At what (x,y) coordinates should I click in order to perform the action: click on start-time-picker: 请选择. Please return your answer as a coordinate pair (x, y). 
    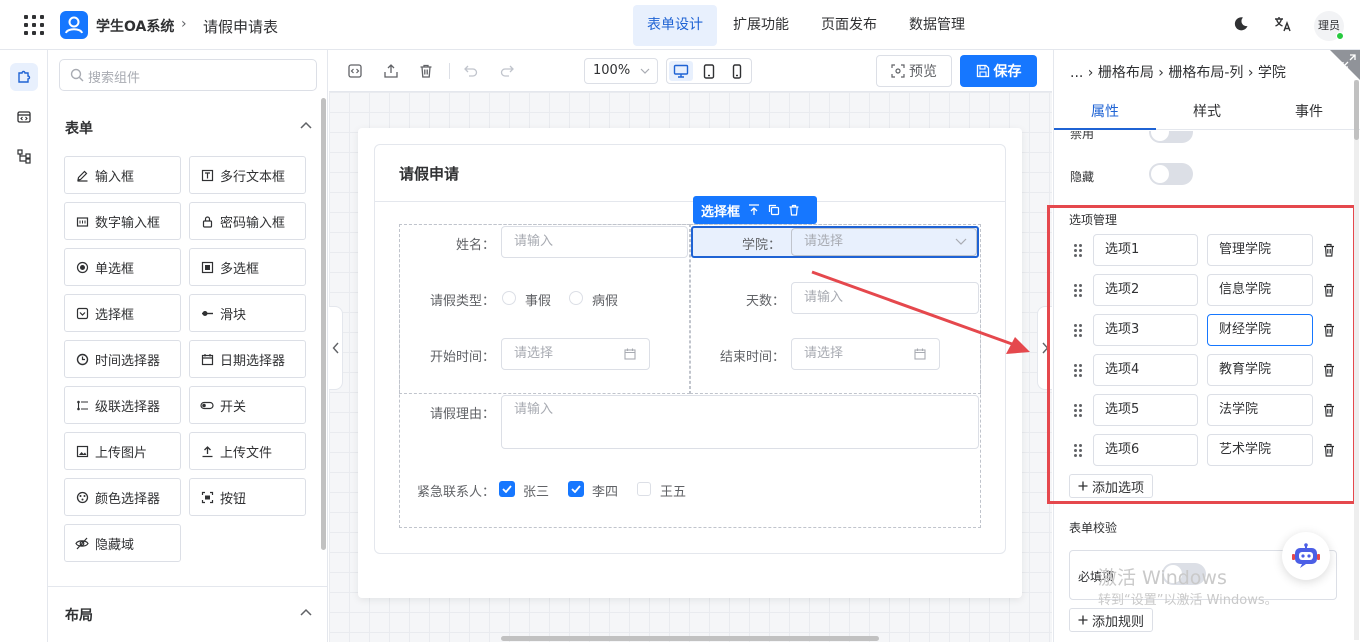
    Looking at the image, I should click on (575, 354).